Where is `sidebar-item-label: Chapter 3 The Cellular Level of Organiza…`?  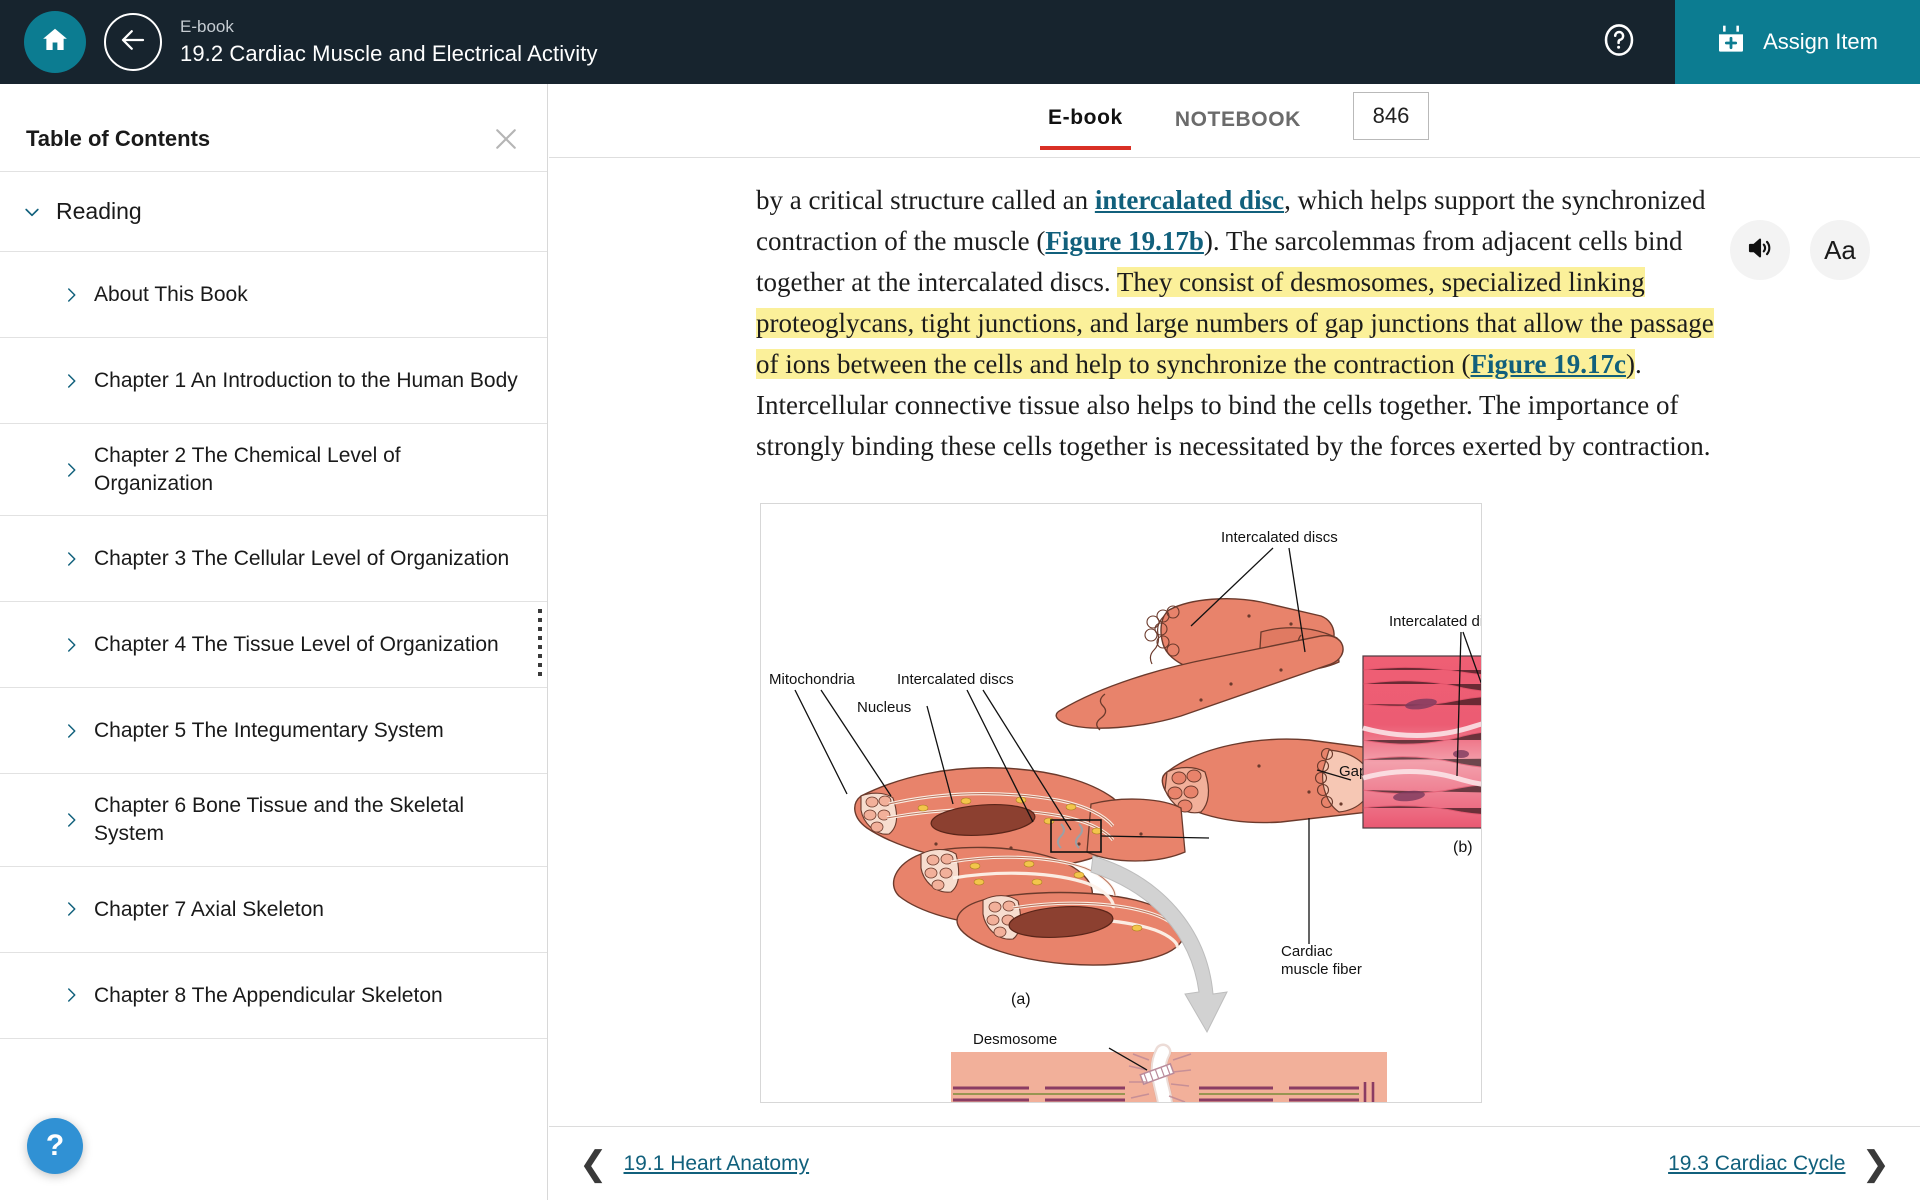
sidebar-item-label: Chapter 3 The Cellular Level of Organiza… is located at coordinates (302, 559).